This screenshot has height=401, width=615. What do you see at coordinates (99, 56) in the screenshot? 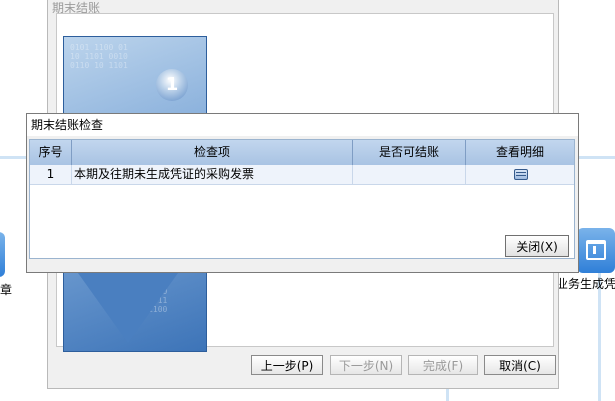
I see `binary-pattern: 0101 1100 01 10 1101 0010 0110 10 1101` at bounding box center [99, 56].